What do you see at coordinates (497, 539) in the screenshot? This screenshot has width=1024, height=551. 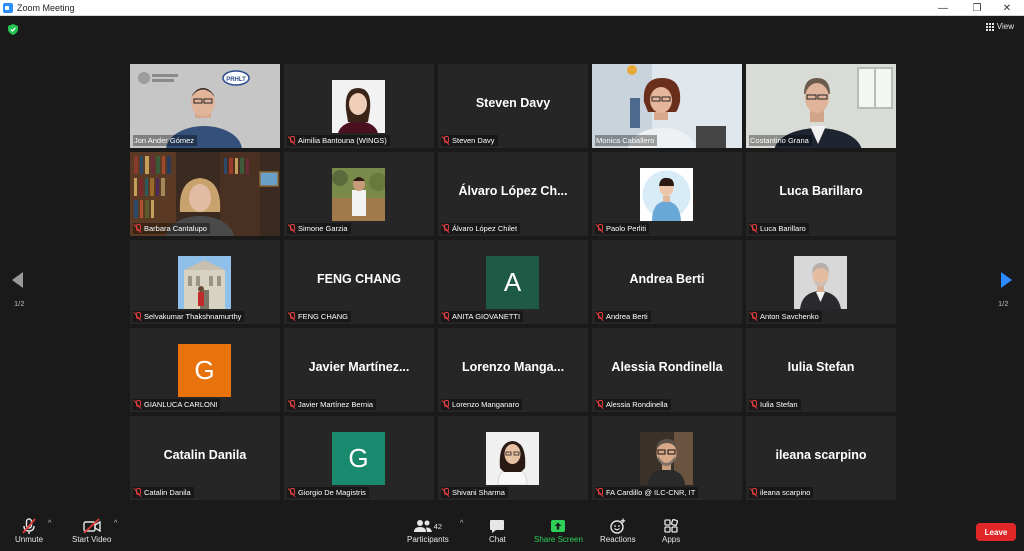 I see `chat-label: Chat` at bounding box center [497, 539].